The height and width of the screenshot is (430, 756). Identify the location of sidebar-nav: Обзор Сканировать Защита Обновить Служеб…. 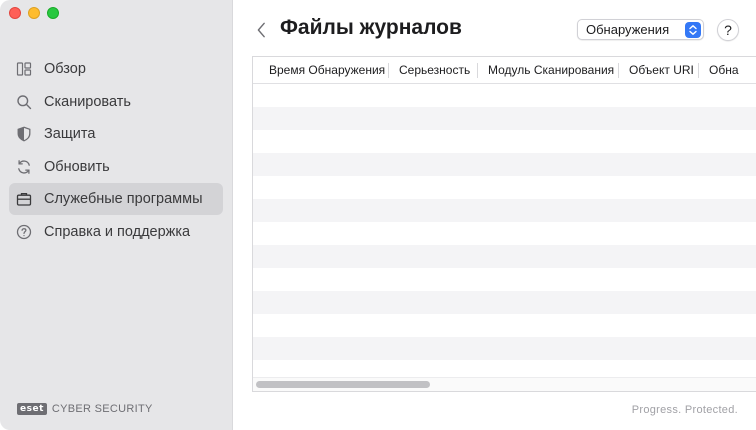
(116, 150).